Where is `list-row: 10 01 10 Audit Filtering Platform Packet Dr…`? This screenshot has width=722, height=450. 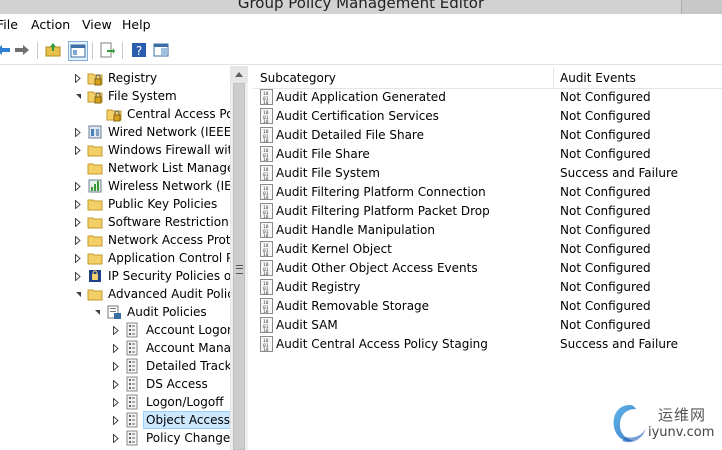
list-row: 10 01 10 Audit Filtering Platform Packet Dr… is located at coordinates (487, 211).